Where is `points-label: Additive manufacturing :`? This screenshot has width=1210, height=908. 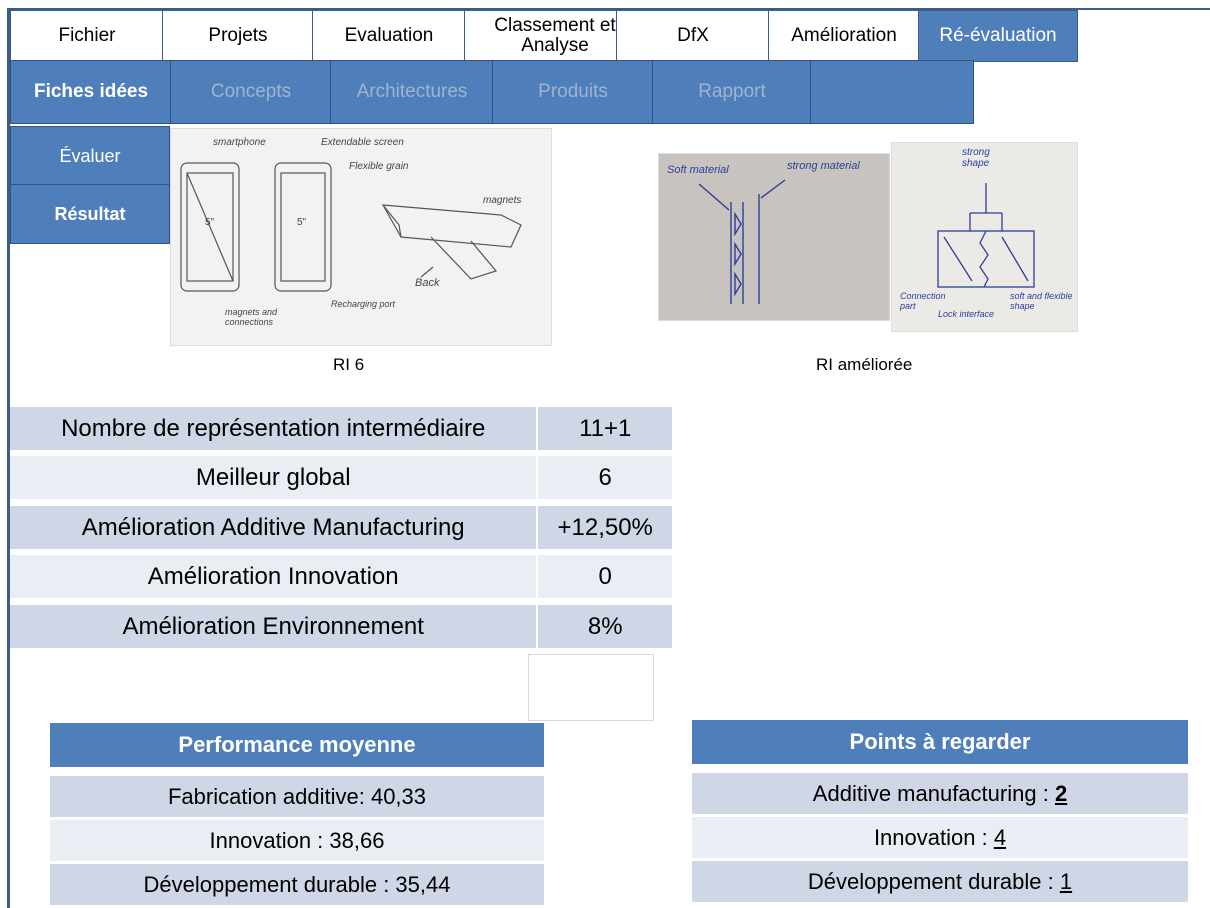
points-label: Additive manufacturing : is located at coordinates (930, 793).